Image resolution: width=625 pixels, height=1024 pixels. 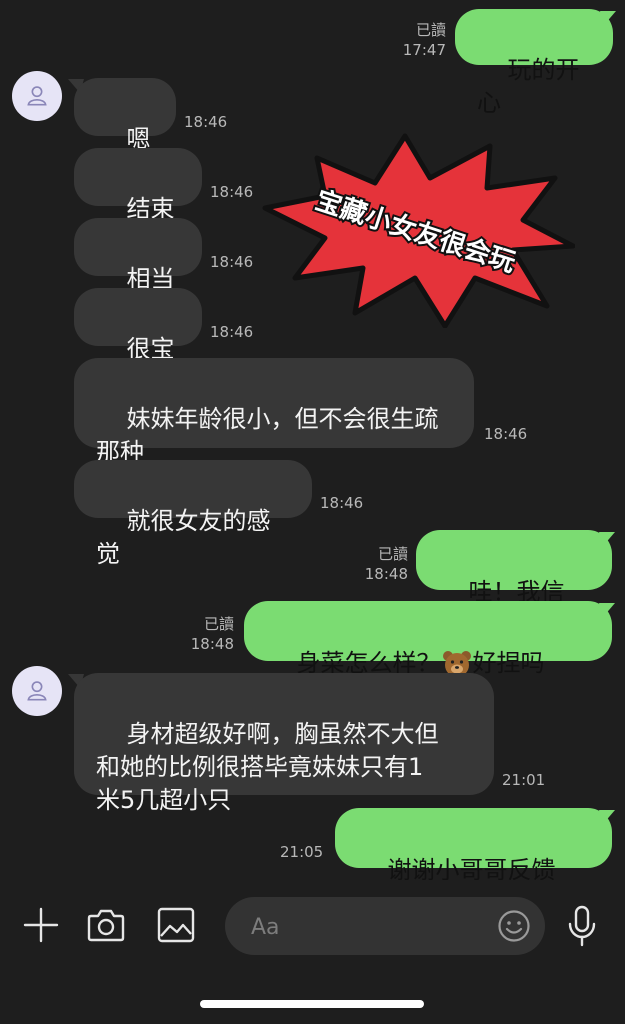 I want to click on plus-icon, so click(x=41, y=925).